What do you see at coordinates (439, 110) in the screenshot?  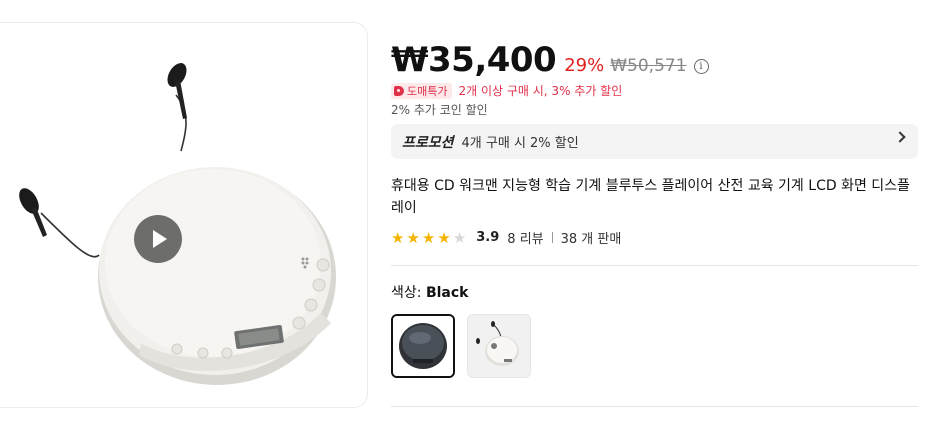 I see `coin-discount-text: 2% 추가 코인 할인` at bounding box center [439, 110].